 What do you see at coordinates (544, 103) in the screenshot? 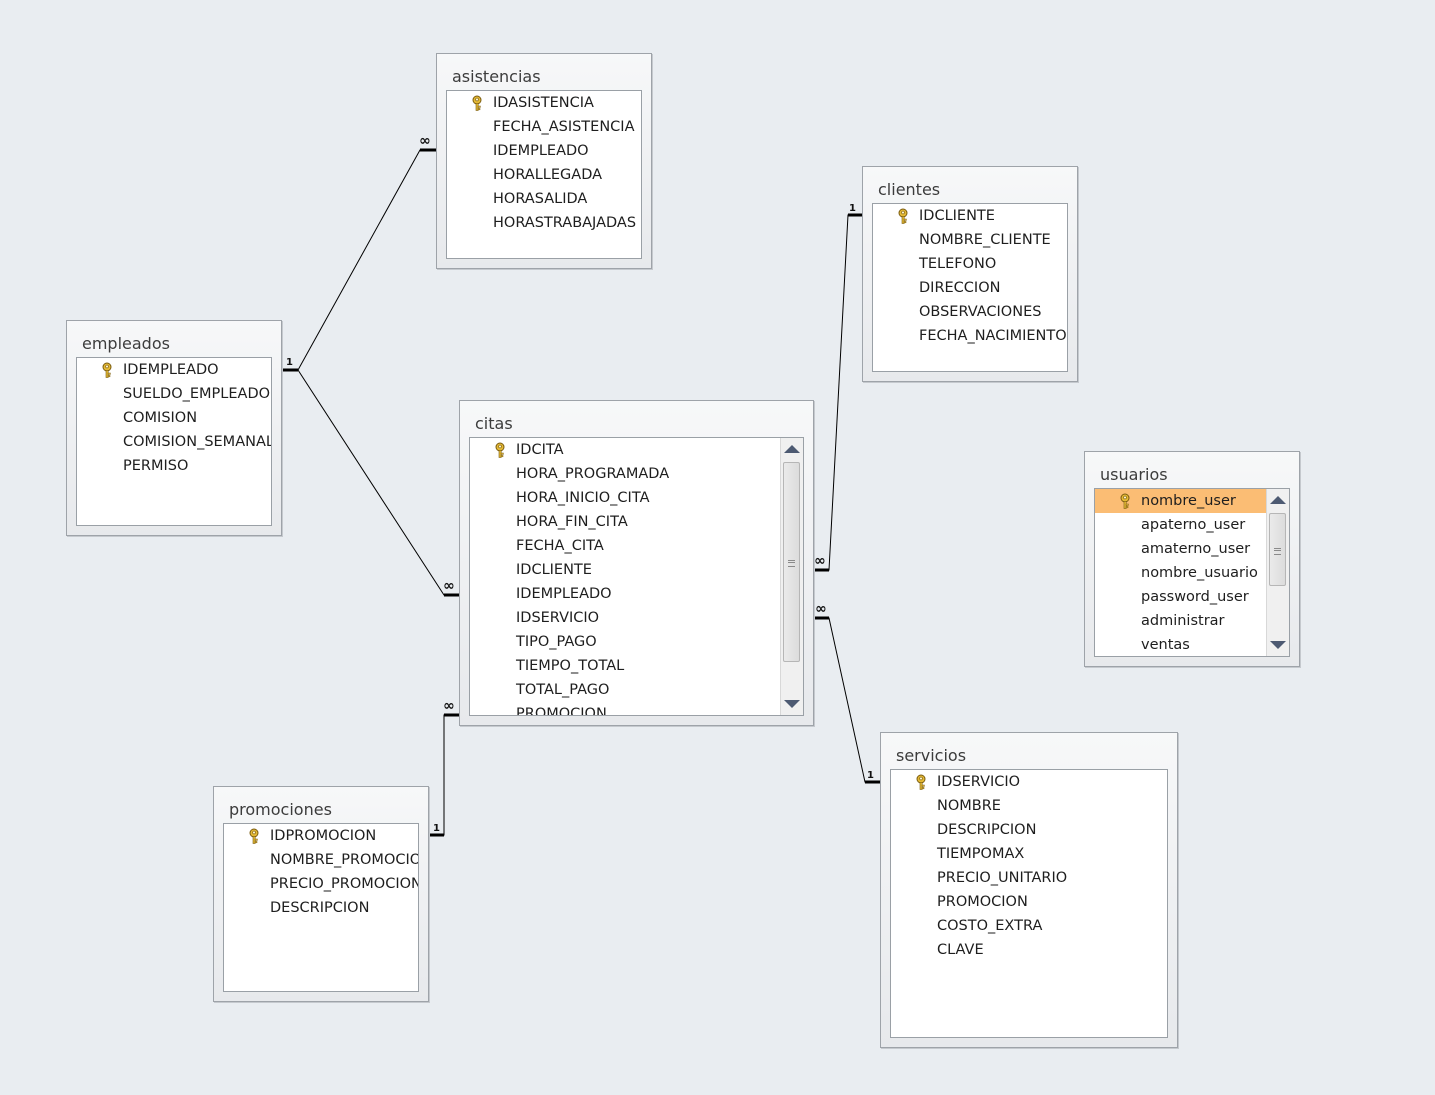
I see `field-idasistencia: IDASISTENCIA` at bounding box center [544, 103].